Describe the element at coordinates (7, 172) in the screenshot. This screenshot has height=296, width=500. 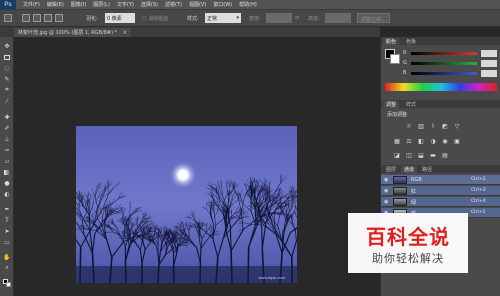
I see `gradient-tool-icon` at that location.